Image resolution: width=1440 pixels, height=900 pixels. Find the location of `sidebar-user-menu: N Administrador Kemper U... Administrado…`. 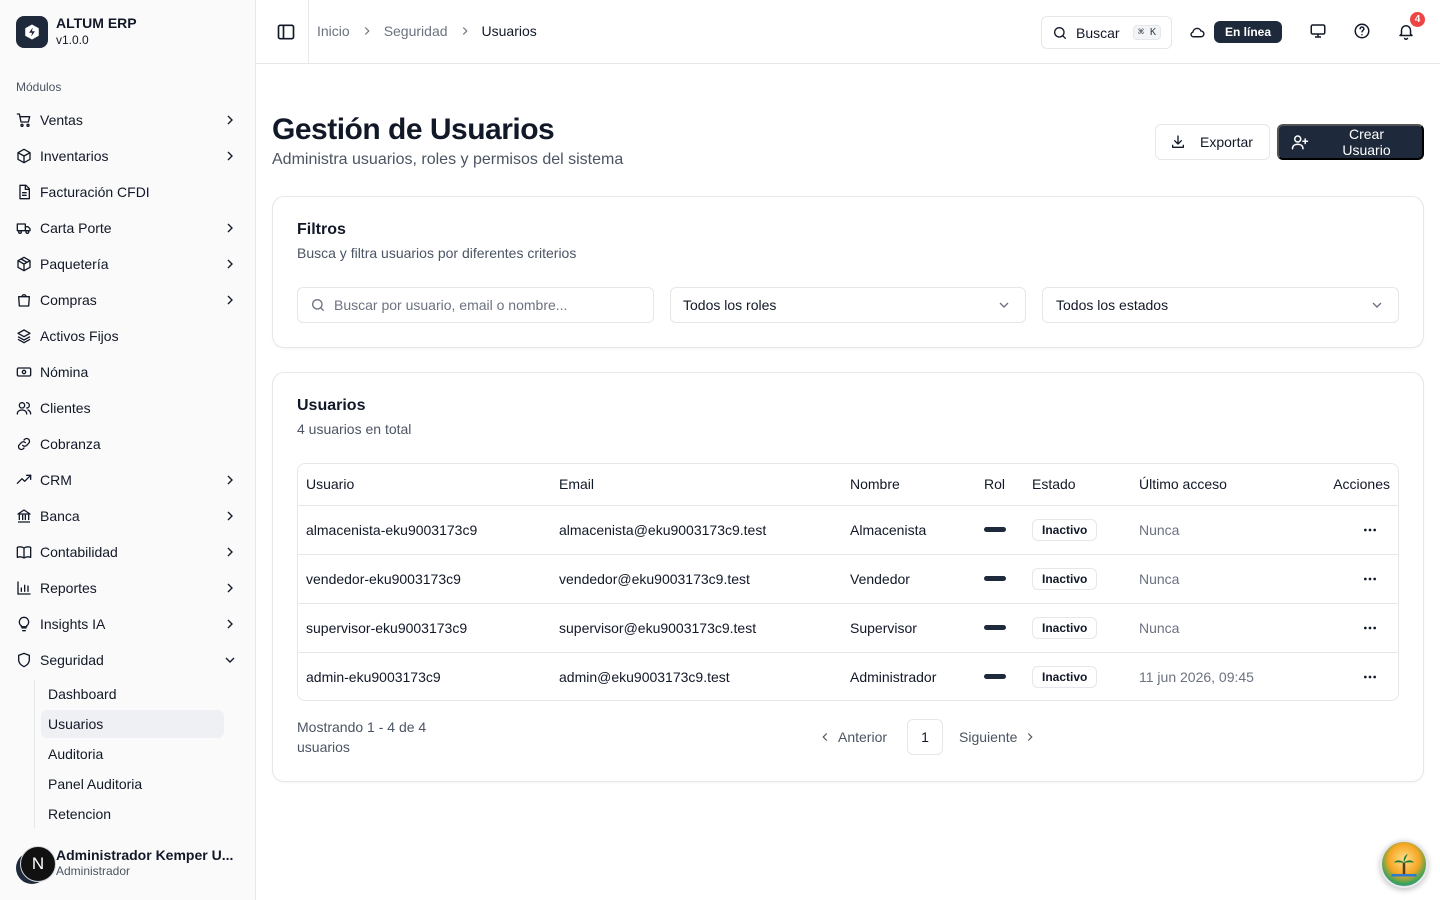

sidebar-user-menu: N Administrador Kemper U... Administrado… is located at coordinates (130, 863).